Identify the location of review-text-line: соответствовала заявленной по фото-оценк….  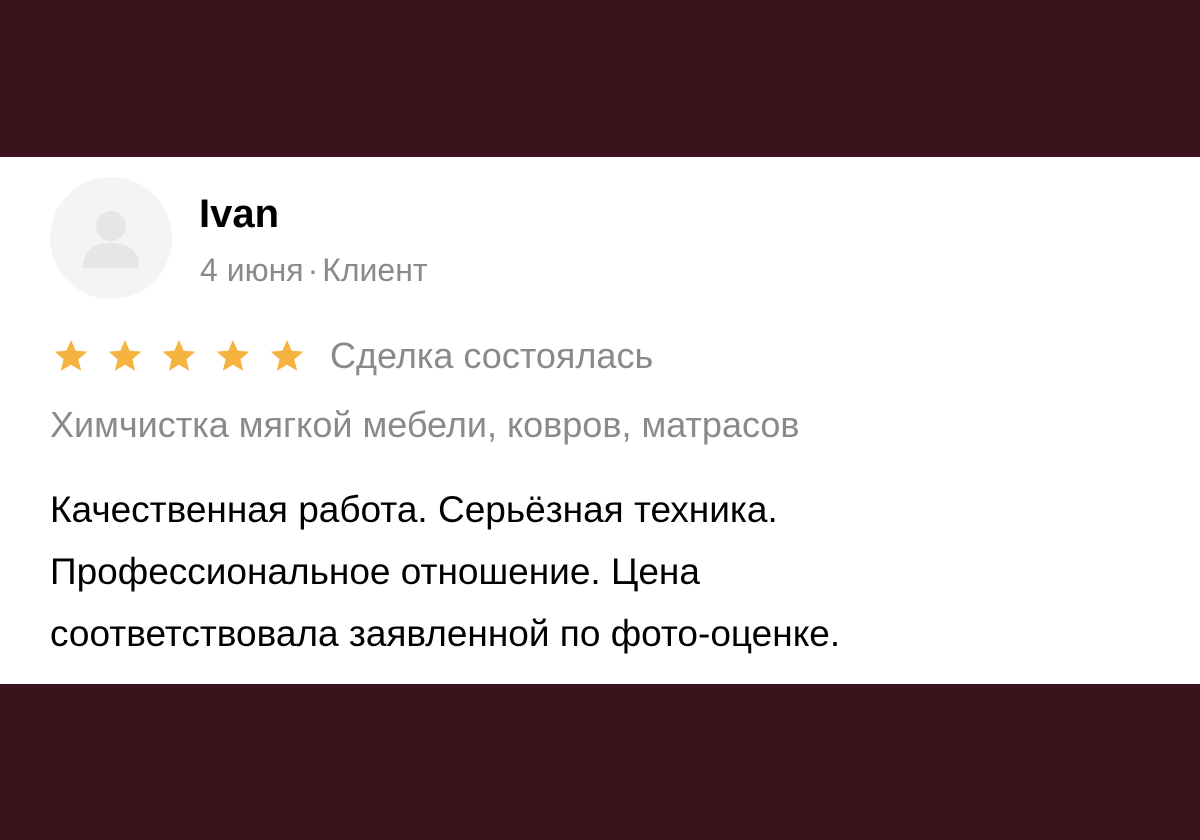
(445, 633).